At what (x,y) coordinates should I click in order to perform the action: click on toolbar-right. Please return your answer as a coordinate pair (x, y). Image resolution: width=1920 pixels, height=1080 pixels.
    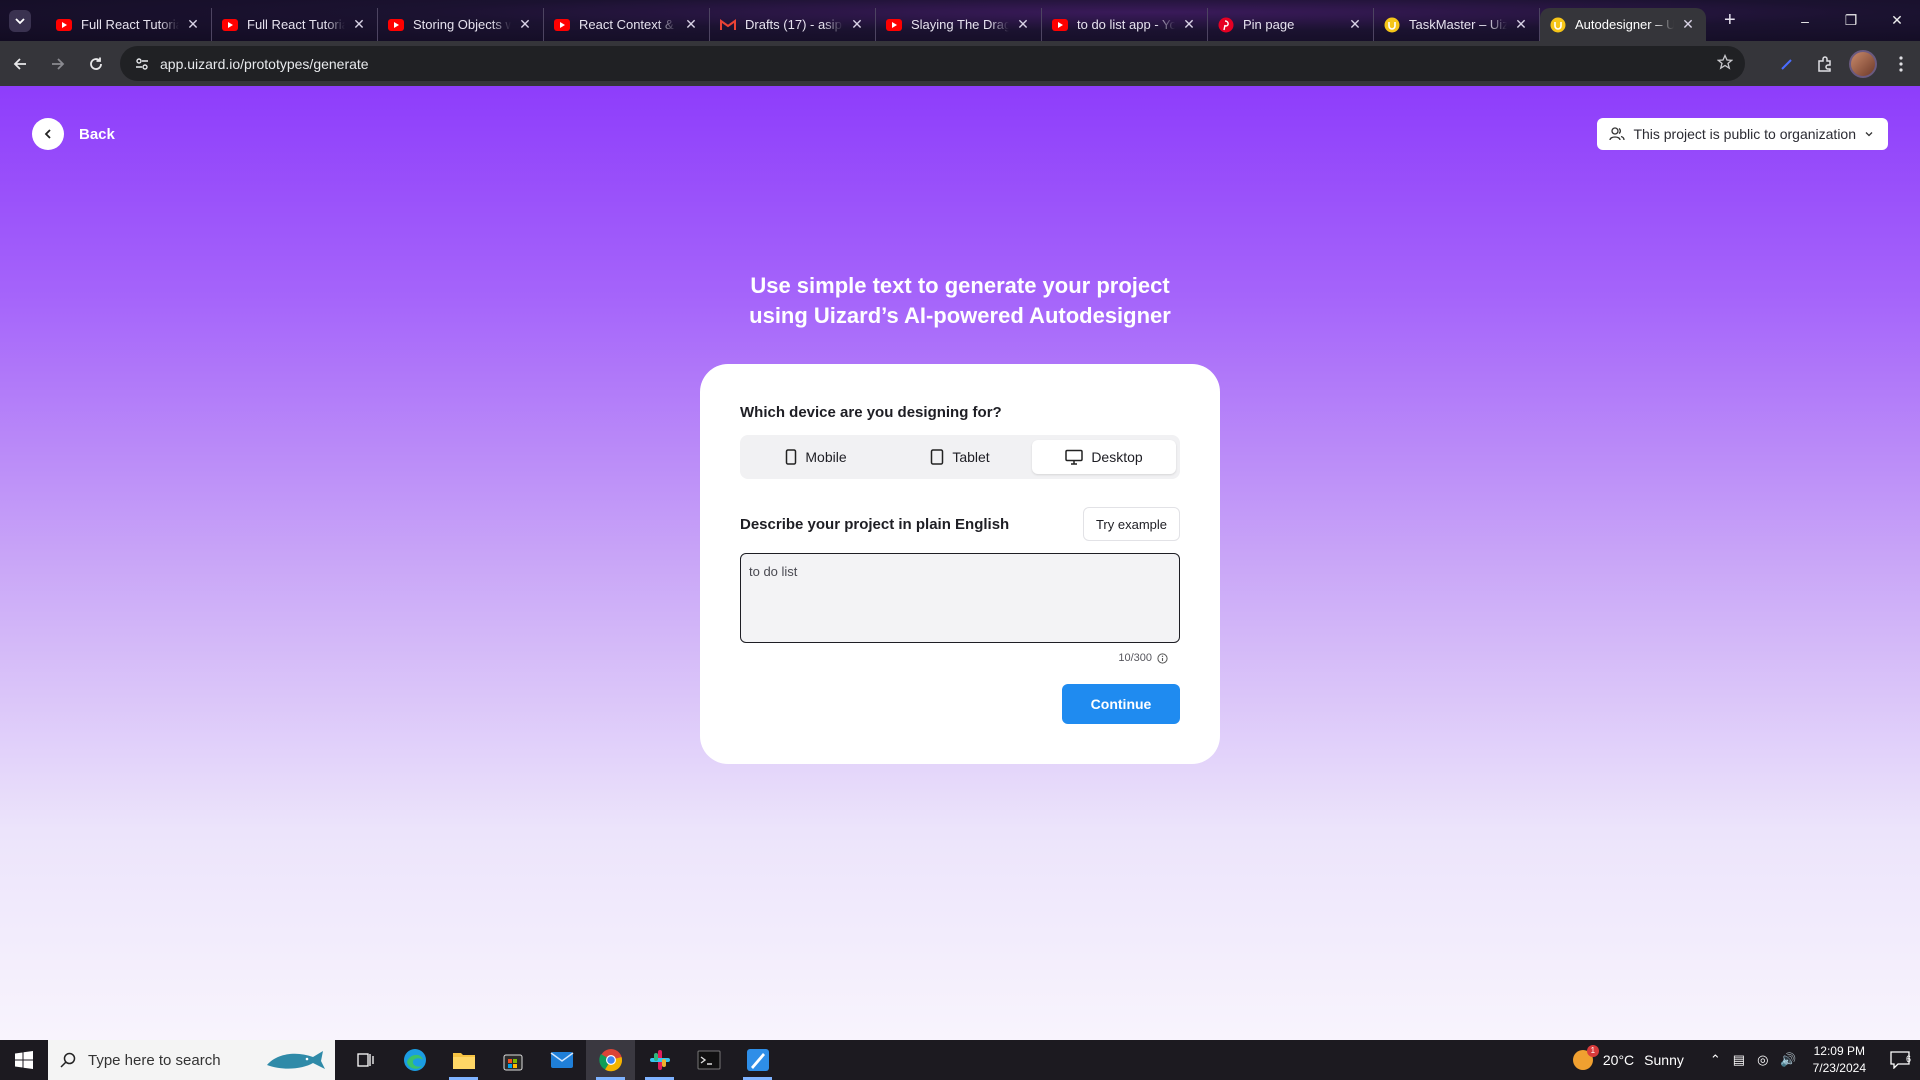
    Looking at the image, I should click on (1844, 63).